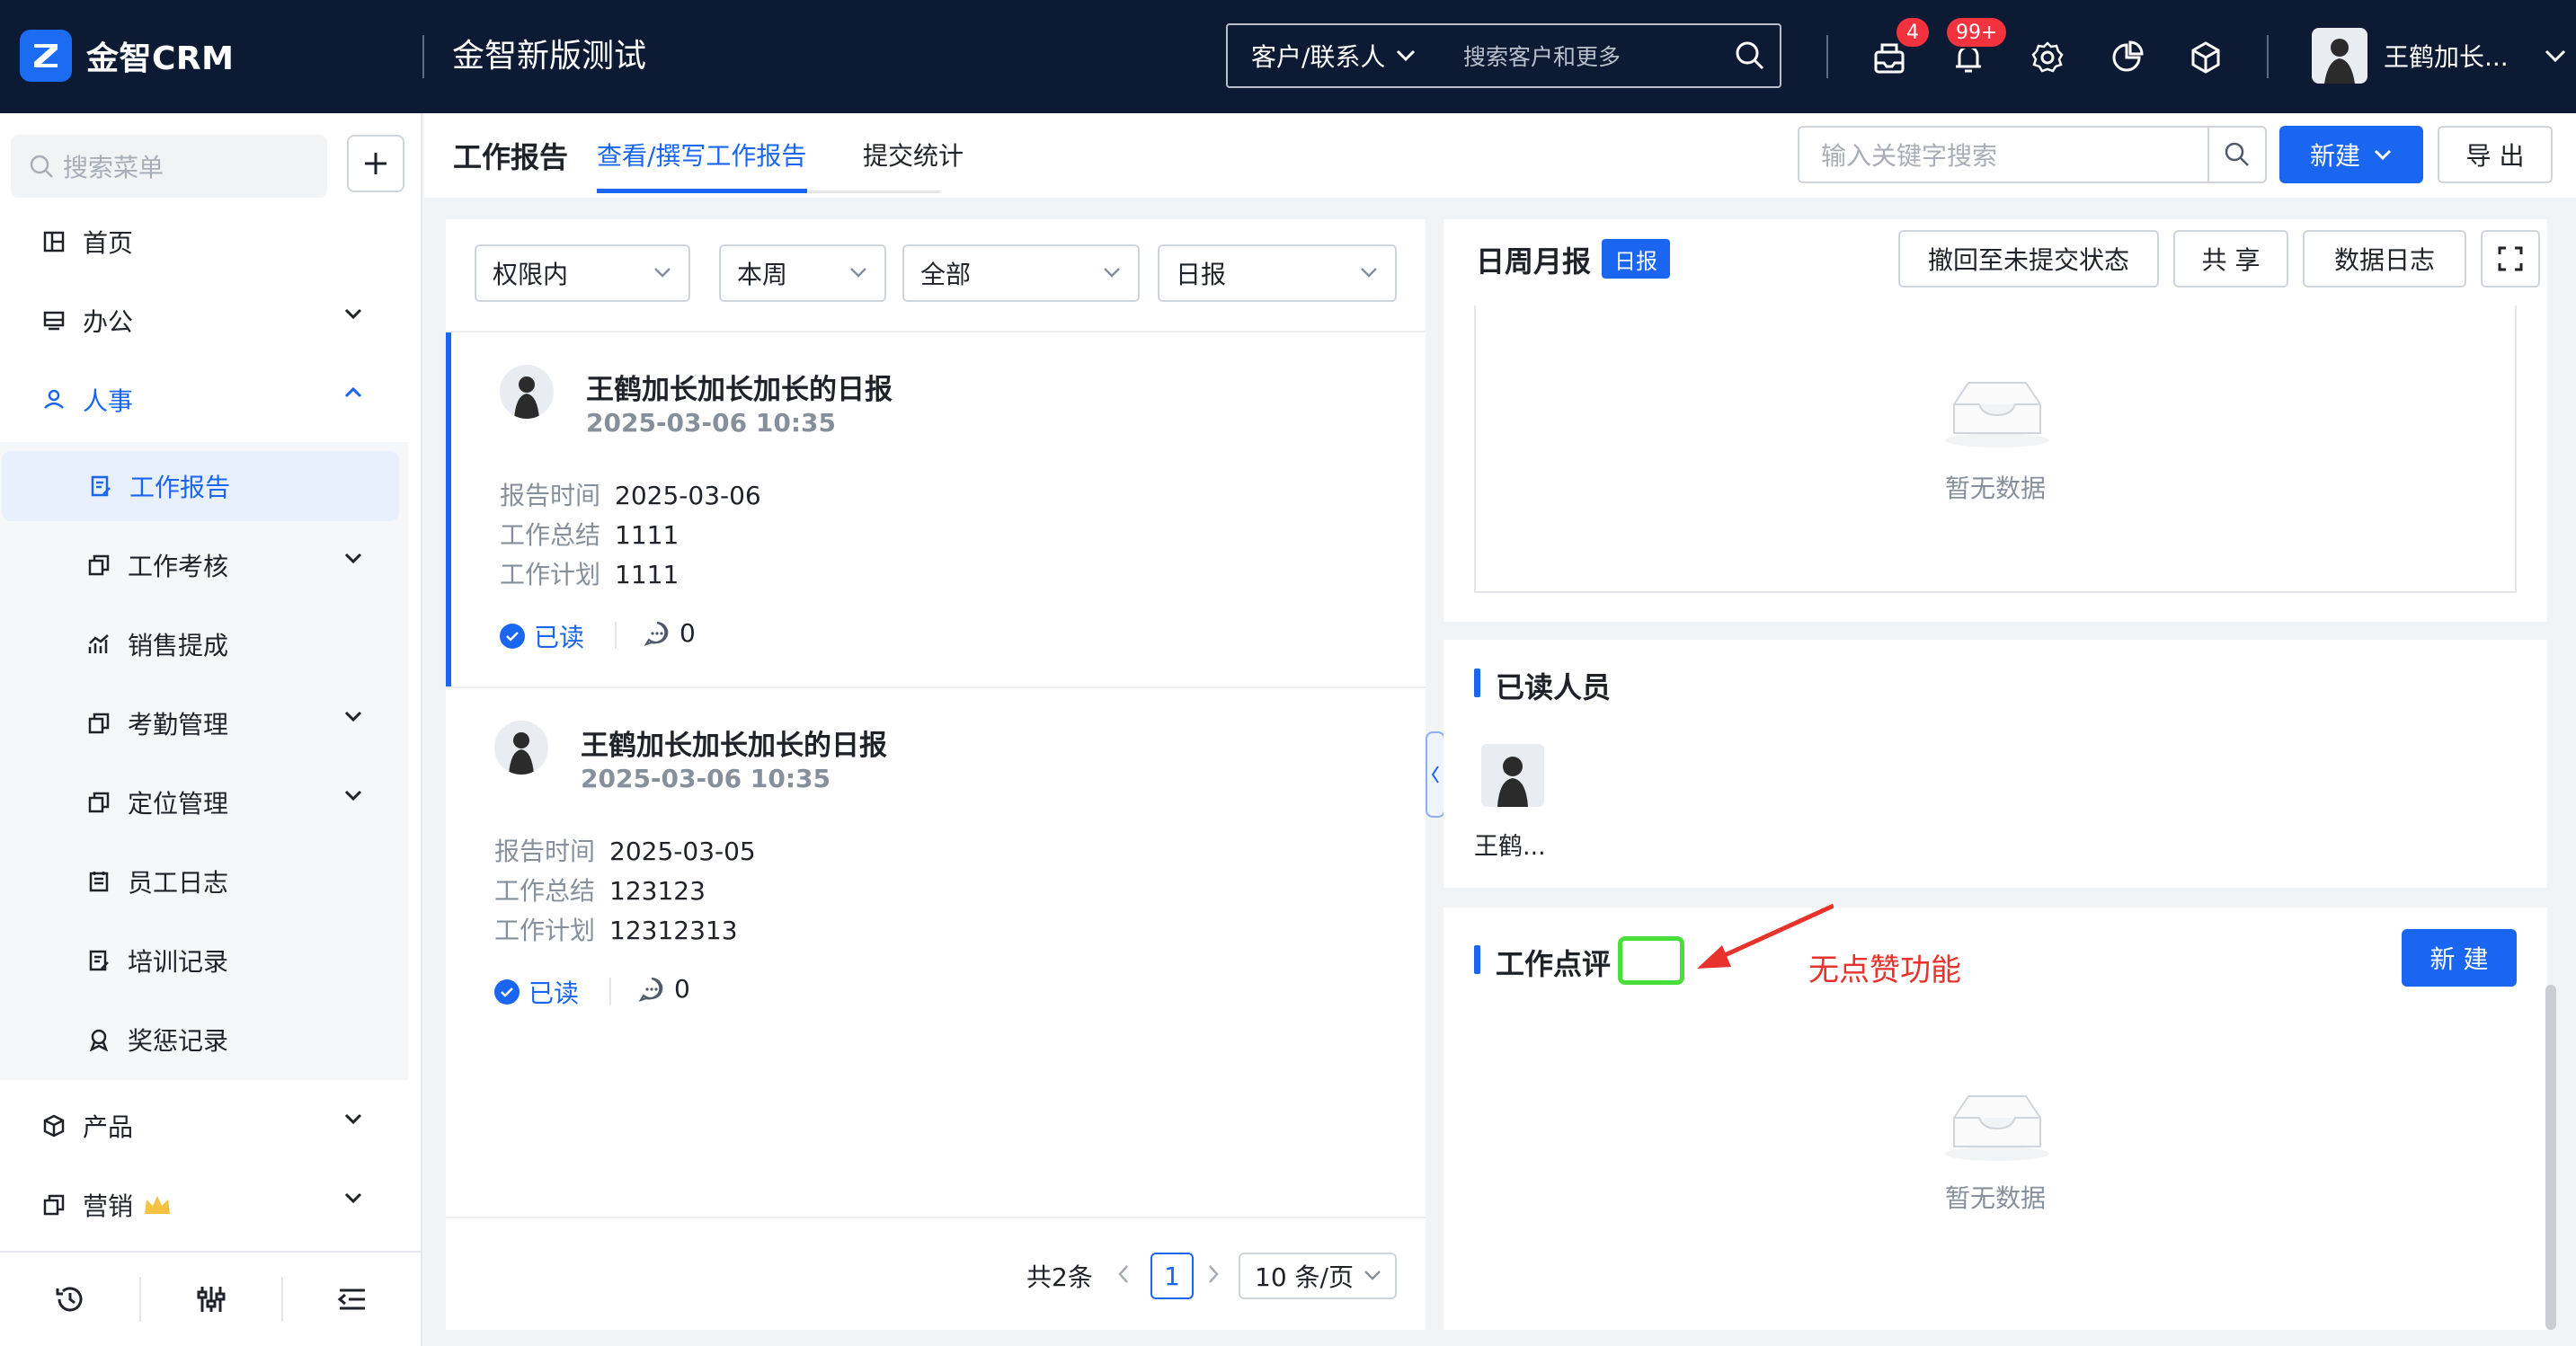 The height and width of the screenshot is (1346, 2576). I want to click on notice-badge: 99+, so click(1977, 32).